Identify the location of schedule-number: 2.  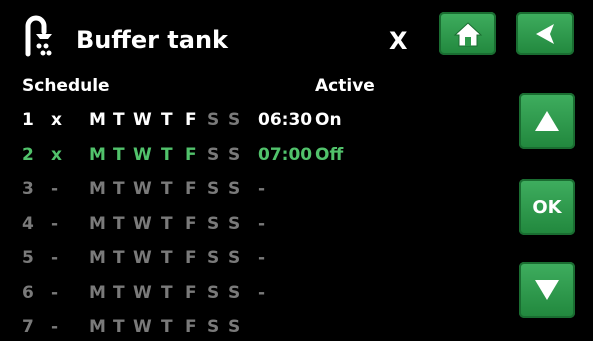
(28, 154).